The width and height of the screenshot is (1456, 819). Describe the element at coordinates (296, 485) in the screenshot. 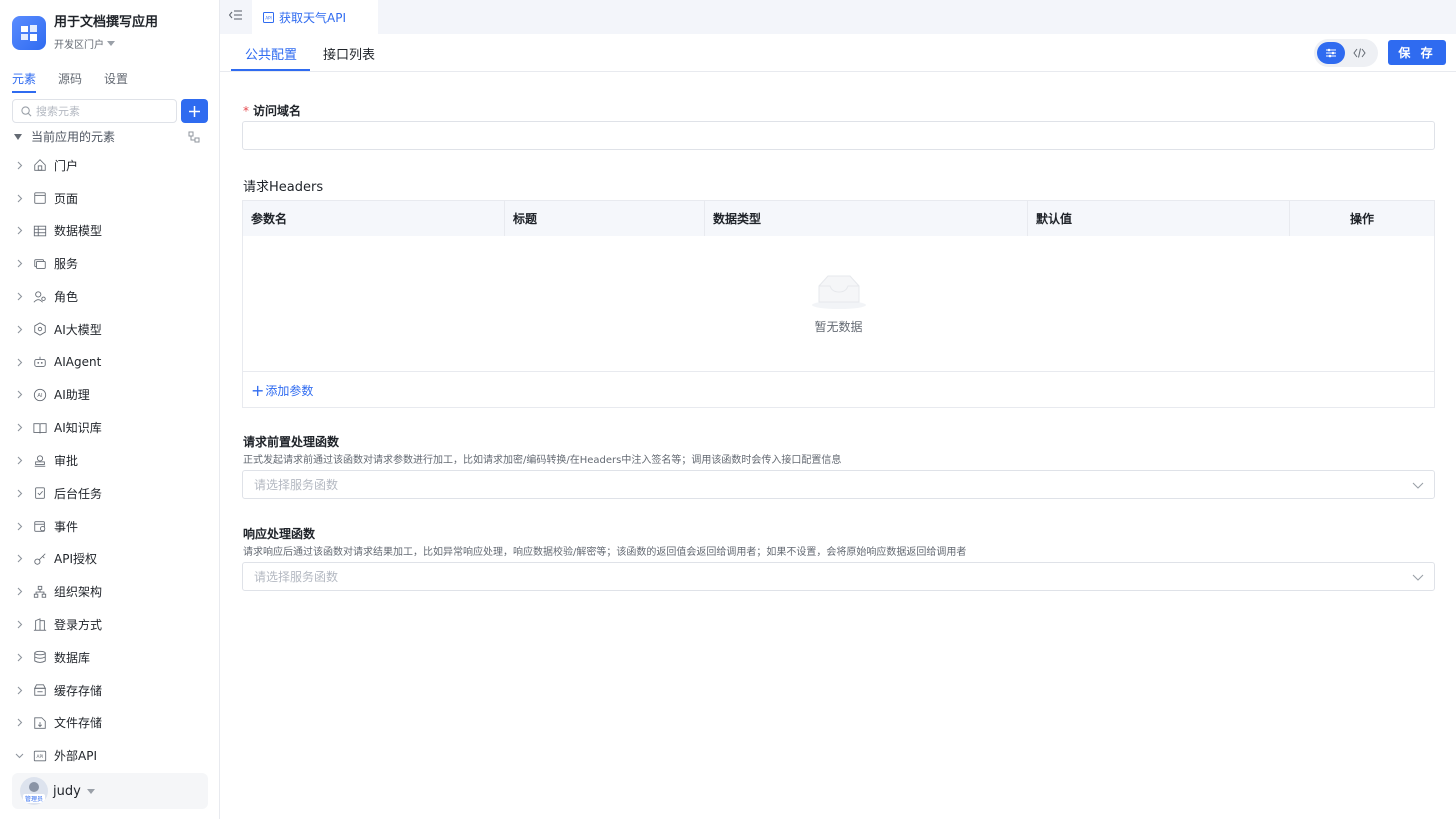

I see `pre-handler-placeholder: 请选择服务函数` at that location.